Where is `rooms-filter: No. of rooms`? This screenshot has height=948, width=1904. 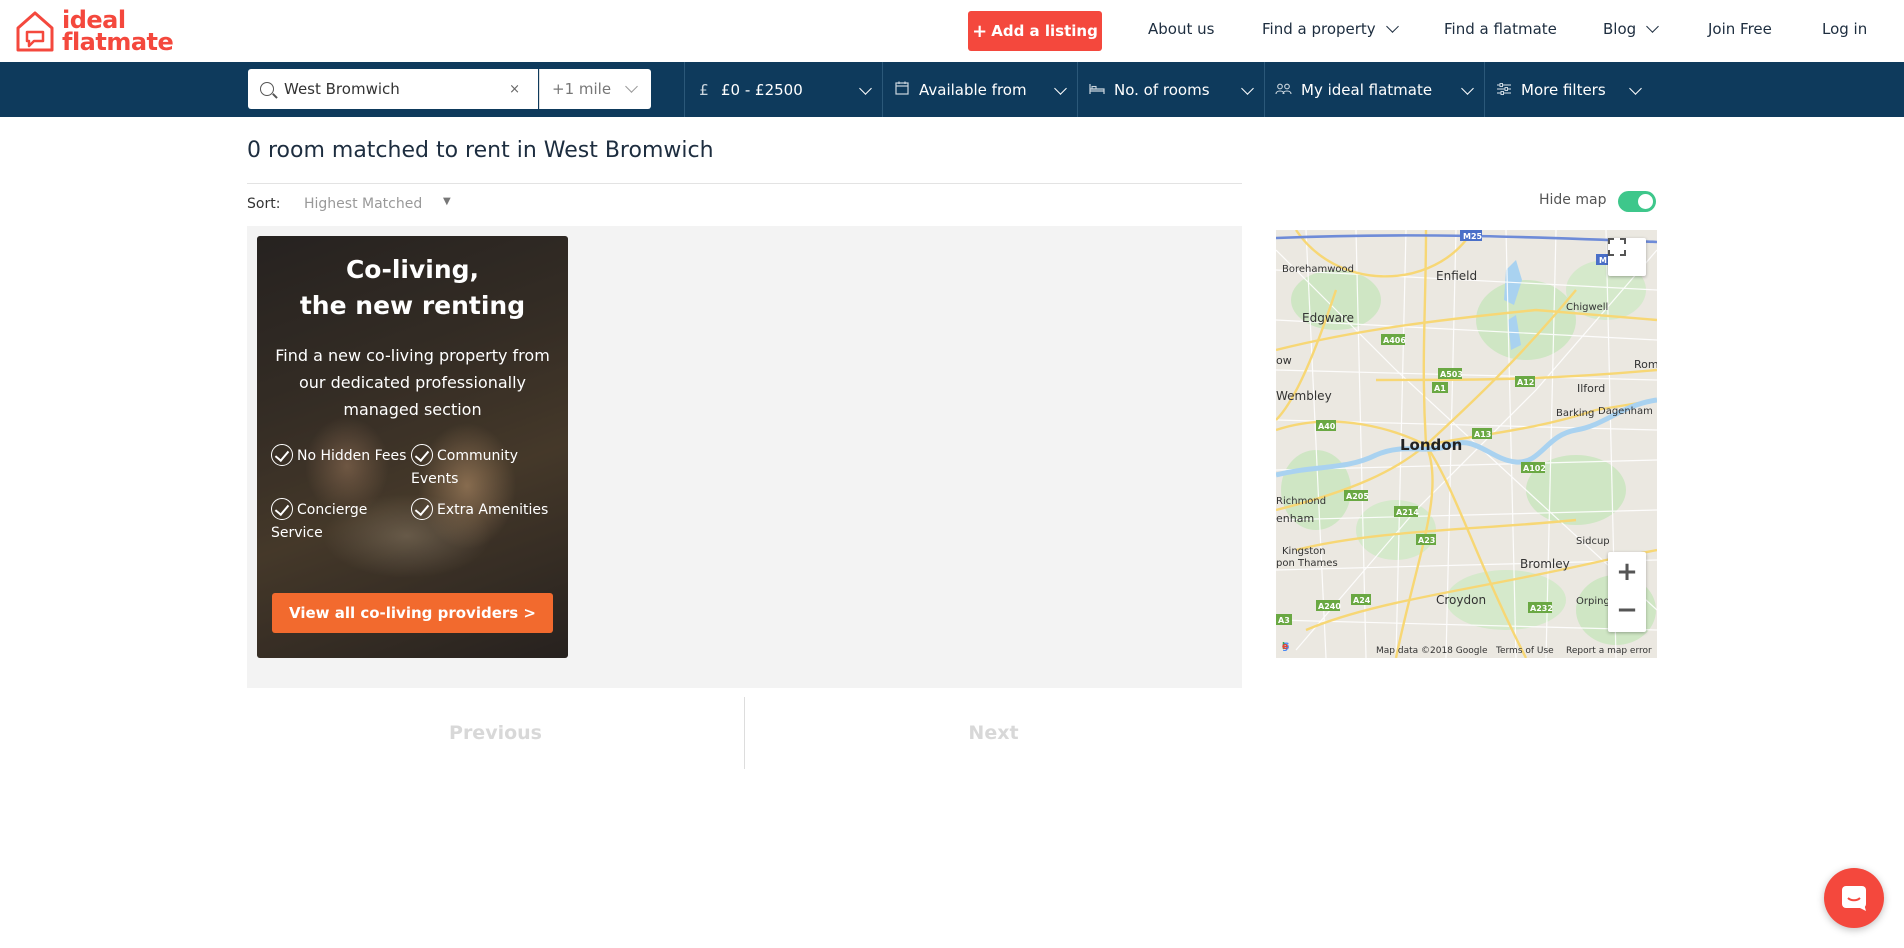
rooms-filter: No. of rooms is located at coordinates (1170, 89).